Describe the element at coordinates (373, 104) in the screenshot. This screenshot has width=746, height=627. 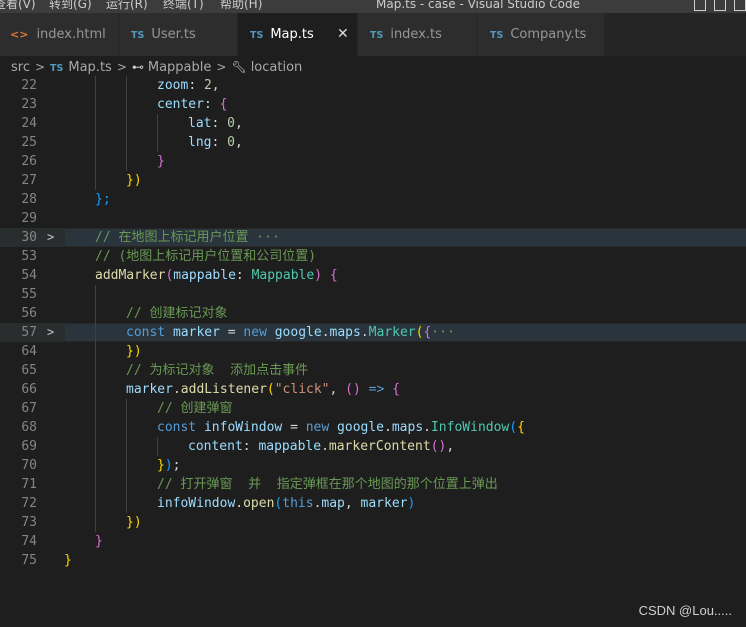
I see `code-line: 23 center: {` at that location.